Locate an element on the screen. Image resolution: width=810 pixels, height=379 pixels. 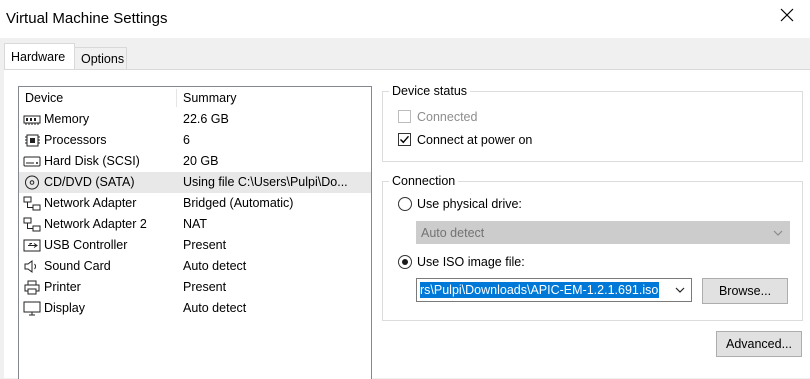
tab-options: Options is located at coordinates (100, 58).